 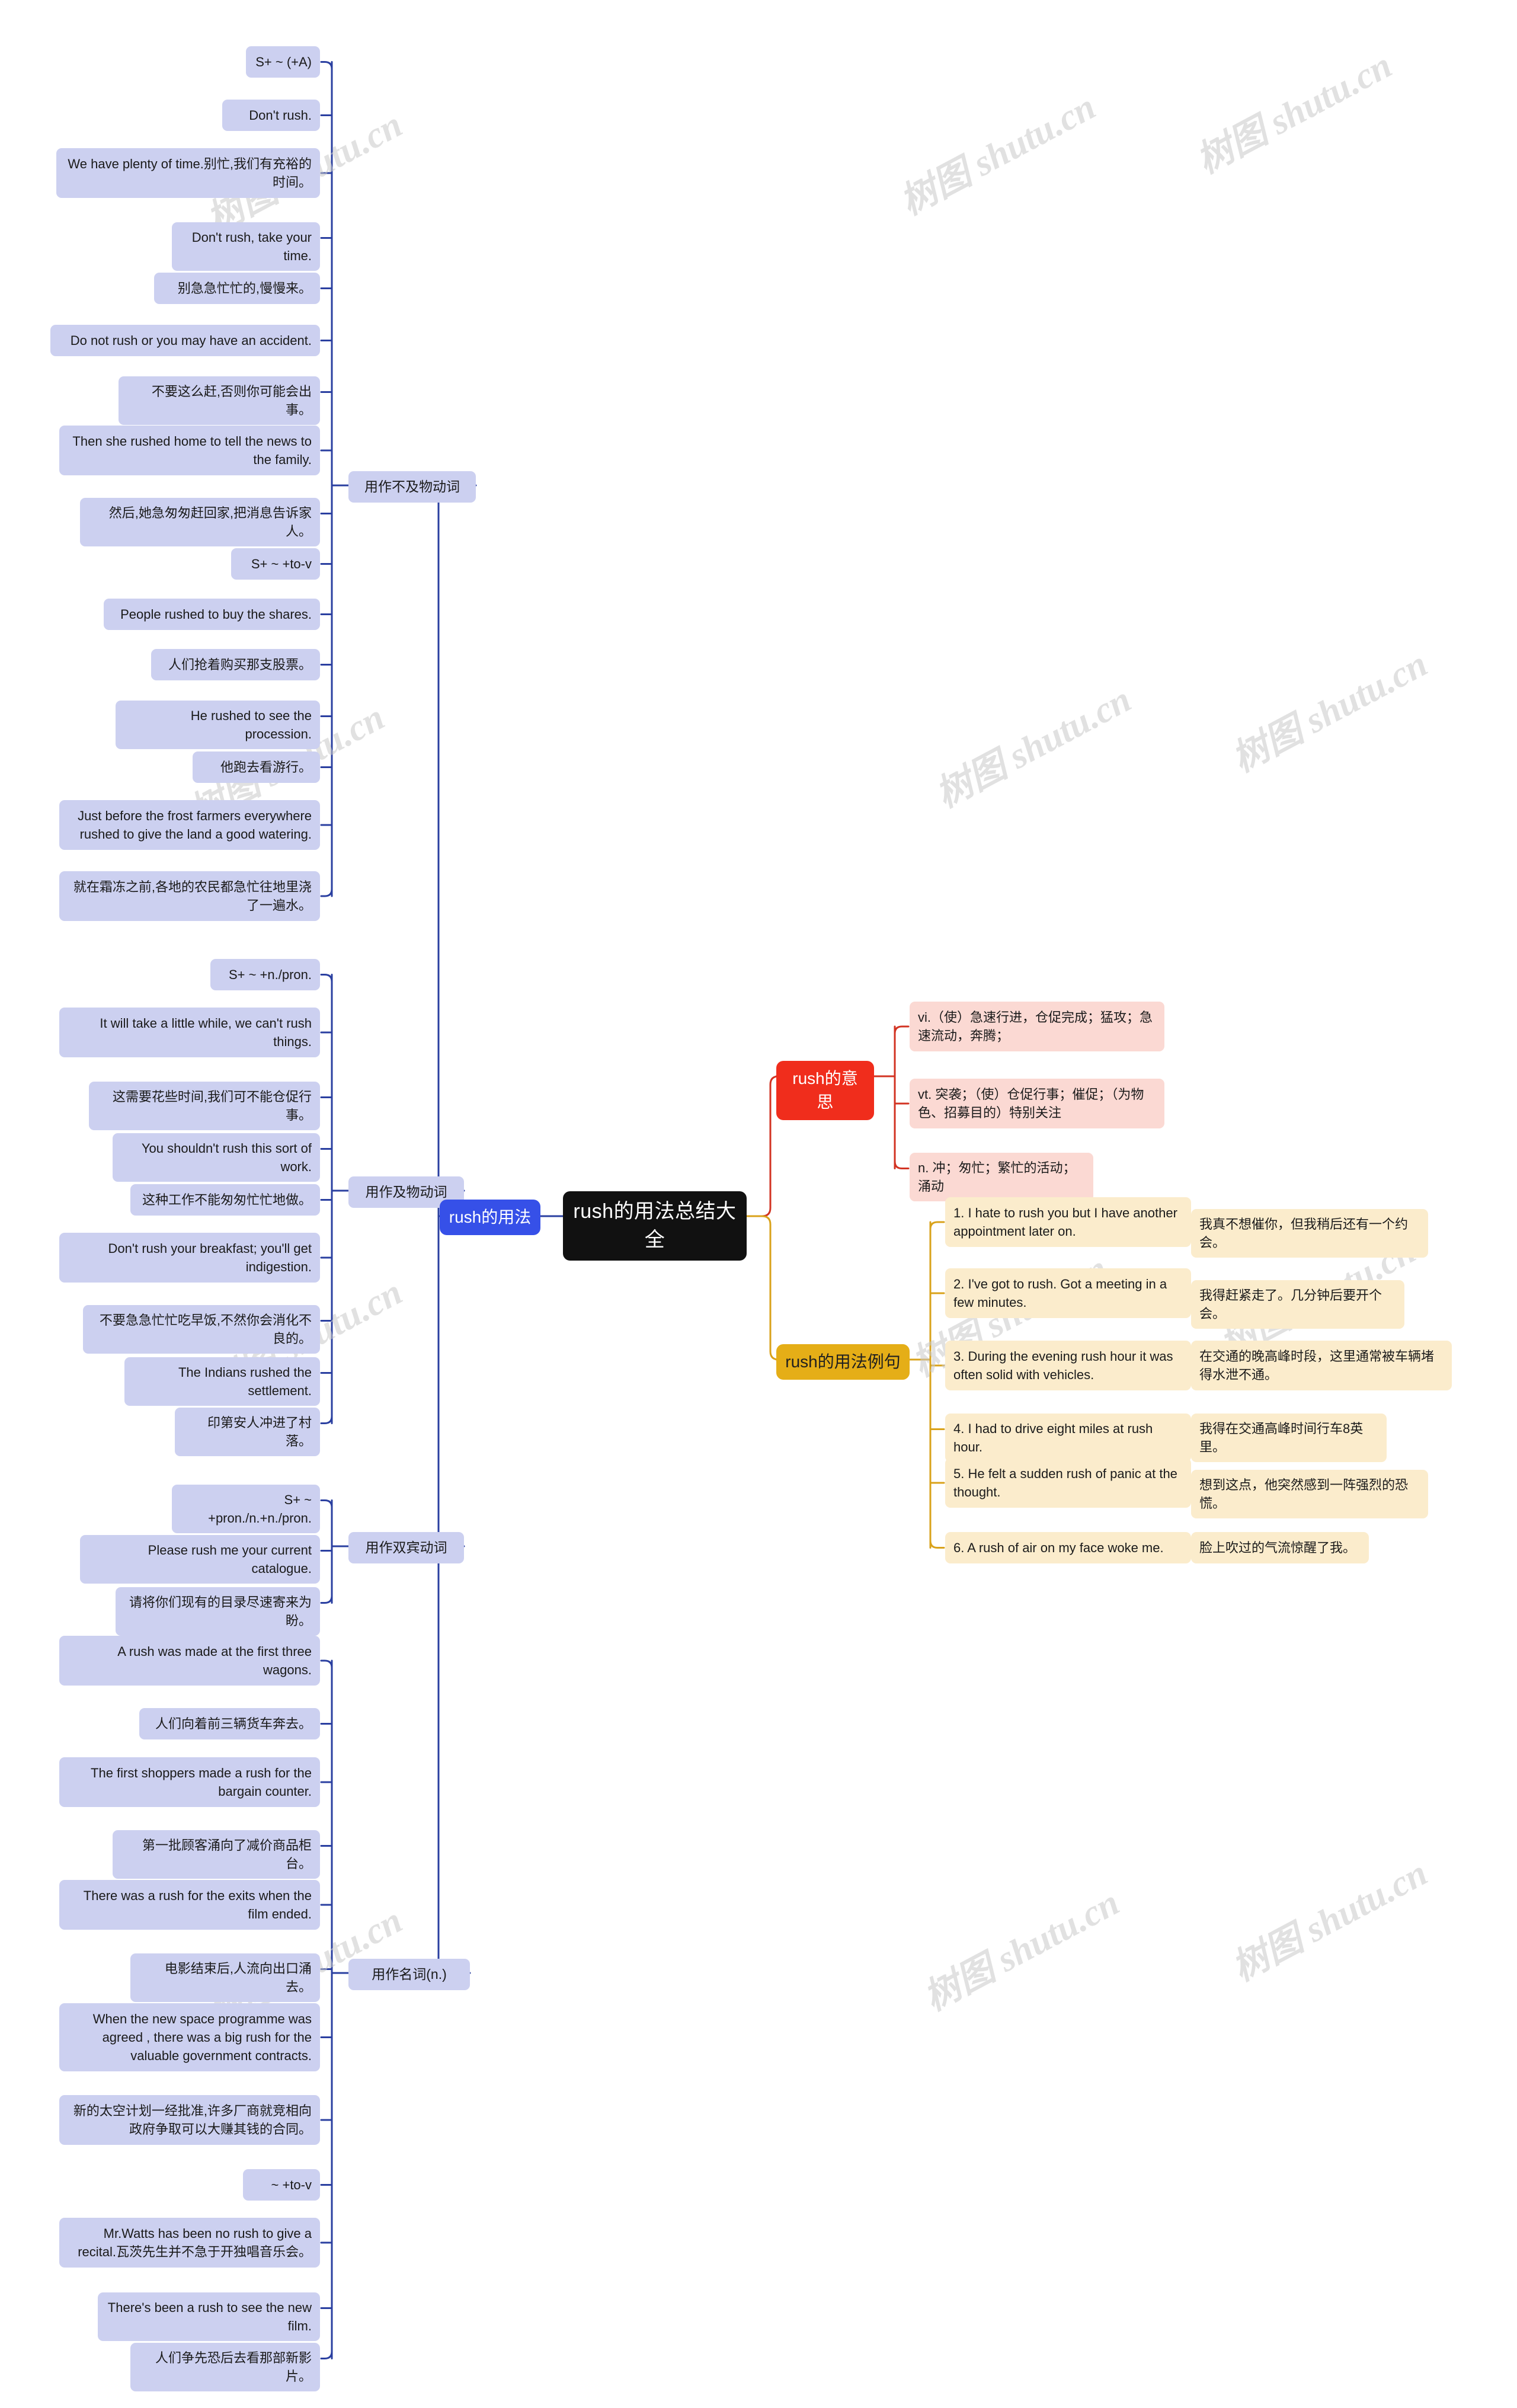 I want to click on leaf-node: The Indians rushed the settlement., so click(x=222, y=1381).